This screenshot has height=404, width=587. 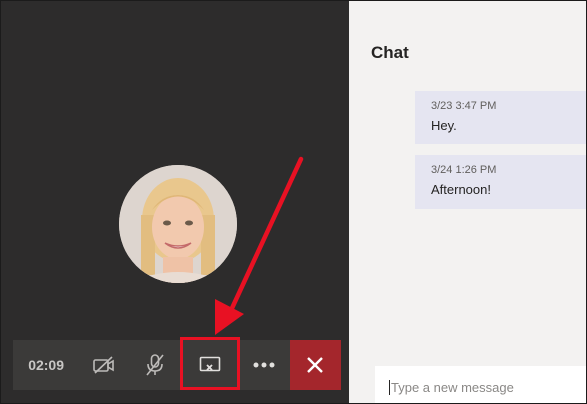 I want to click on hang-up-icon, so click(x=315, y=365).